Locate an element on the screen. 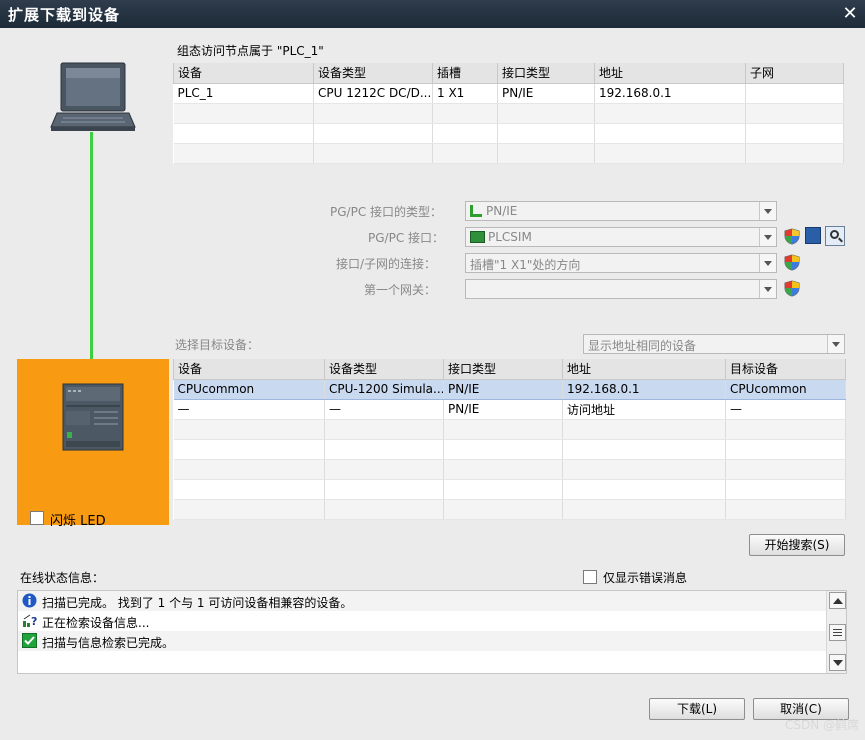  subnet-connection-label: 接口/子网的连接： is located at coordinates (386, 264).